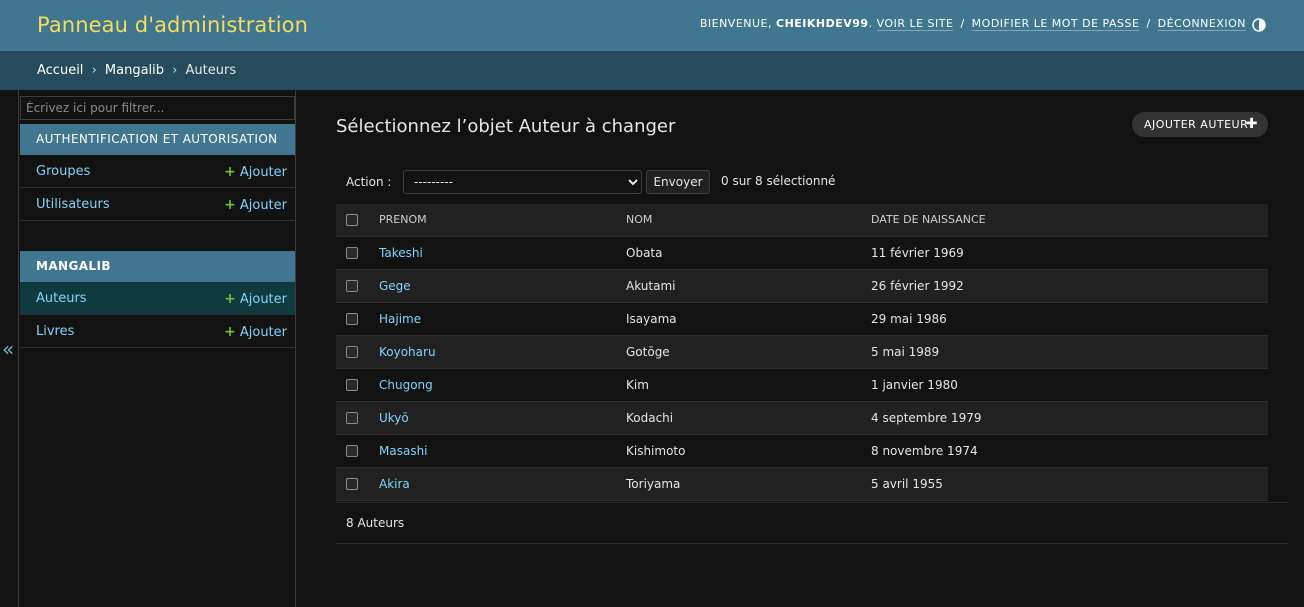 The image size is (1304, 607). Describe the element at coordinates (1064, 220) in the screenshot. I see `column-header-date: DATE DE NAISSANCE` at that location.